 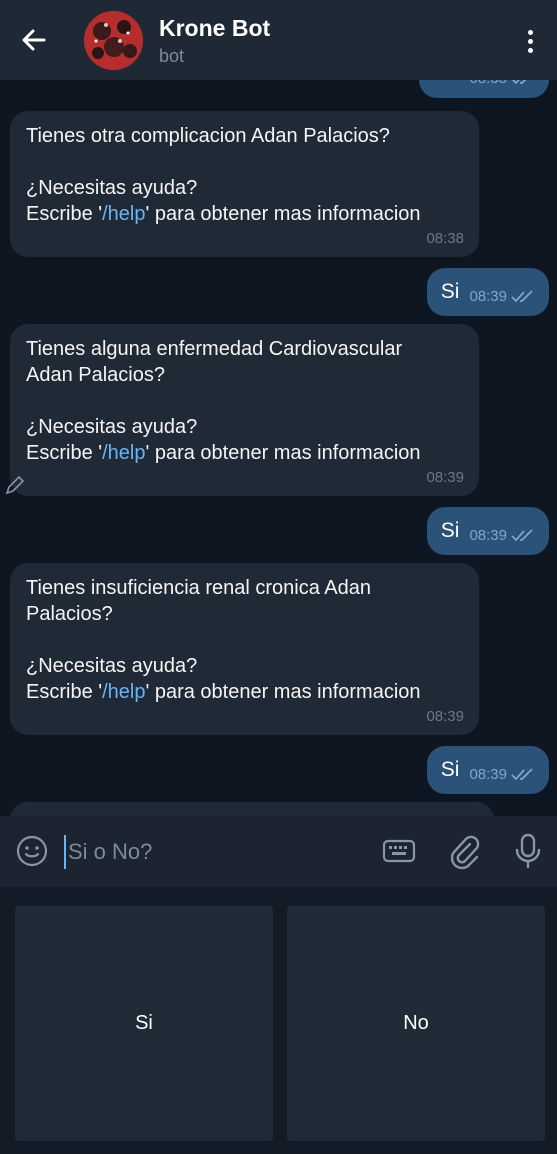 I want to click on bot-keyboard-button, so click(x=399, y=853).